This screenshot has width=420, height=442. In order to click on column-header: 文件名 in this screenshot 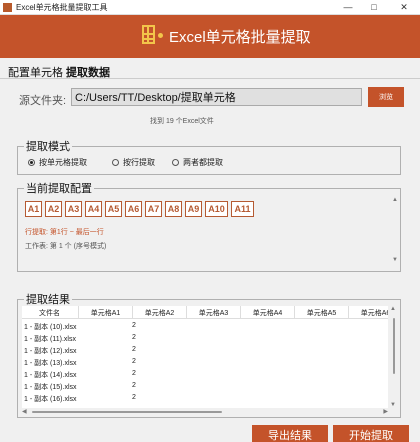, I will do `click(49, 313)`.